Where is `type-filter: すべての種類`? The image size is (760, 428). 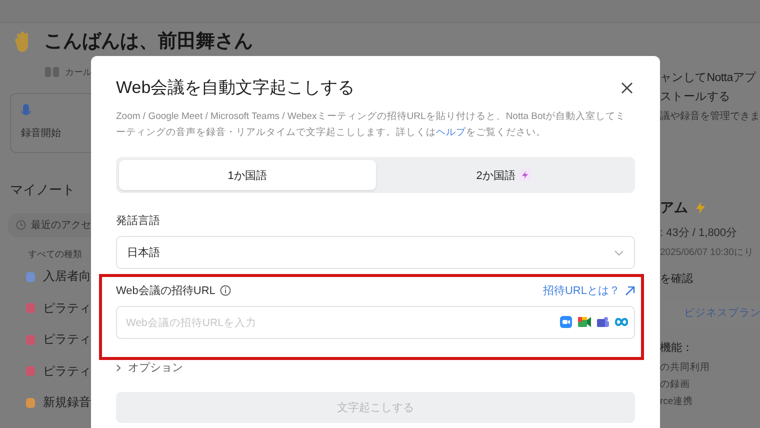
type-filter: すべての種類 is located at coordinates (50, 254).